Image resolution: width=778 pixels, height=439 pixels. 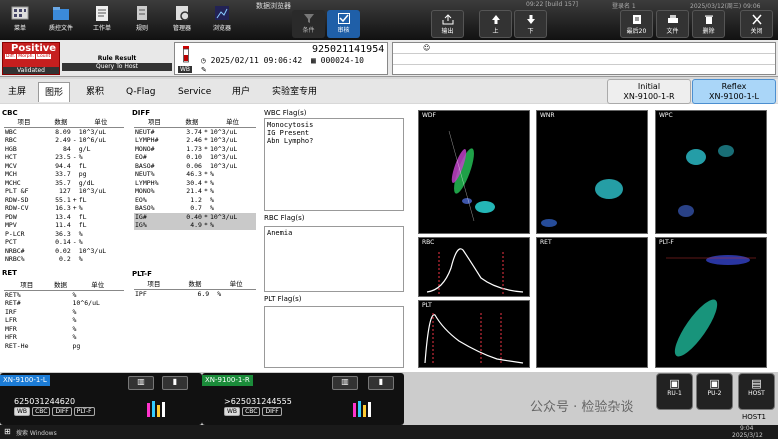 I want to click on cbc-row: HGB 84 g/L, so click(x=64, y=149).